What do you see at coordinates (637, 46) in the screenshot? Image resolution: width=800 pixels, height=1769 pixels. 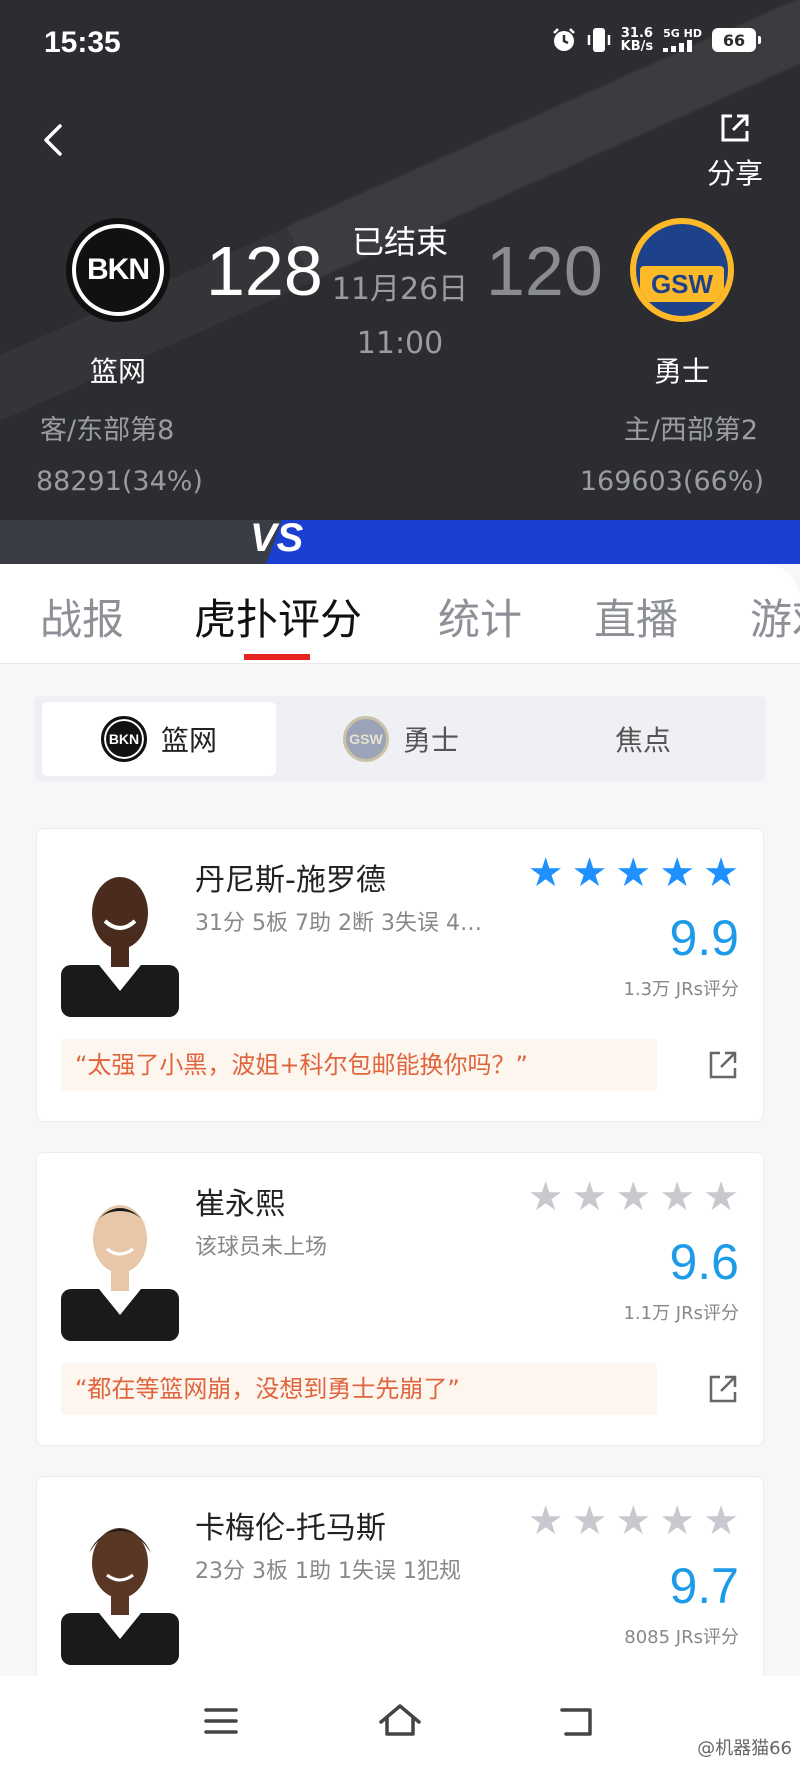 I see `net-speed-unit: KB/s` at bounding box center [637, 46].